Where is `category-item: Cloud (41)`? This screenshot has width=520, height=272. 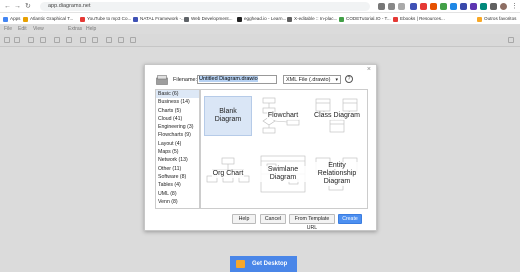 category-item: Cloud (41) is located at coordinates (177, 119).